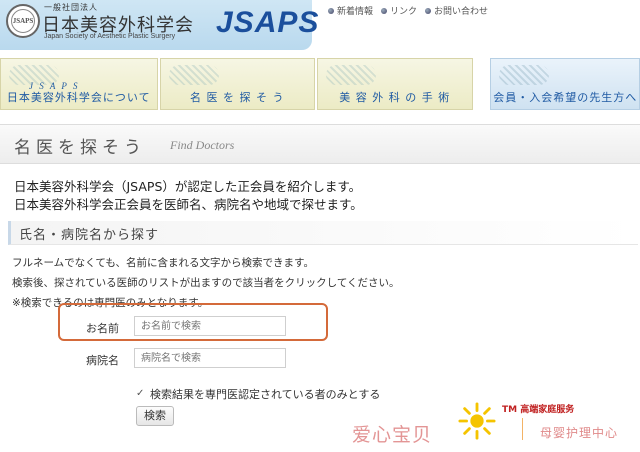 The width and height of the screenshot is (640, 452). Describe the element at coordinates (522, 429) in the screenshot. I see `watermark-divider` at that location.